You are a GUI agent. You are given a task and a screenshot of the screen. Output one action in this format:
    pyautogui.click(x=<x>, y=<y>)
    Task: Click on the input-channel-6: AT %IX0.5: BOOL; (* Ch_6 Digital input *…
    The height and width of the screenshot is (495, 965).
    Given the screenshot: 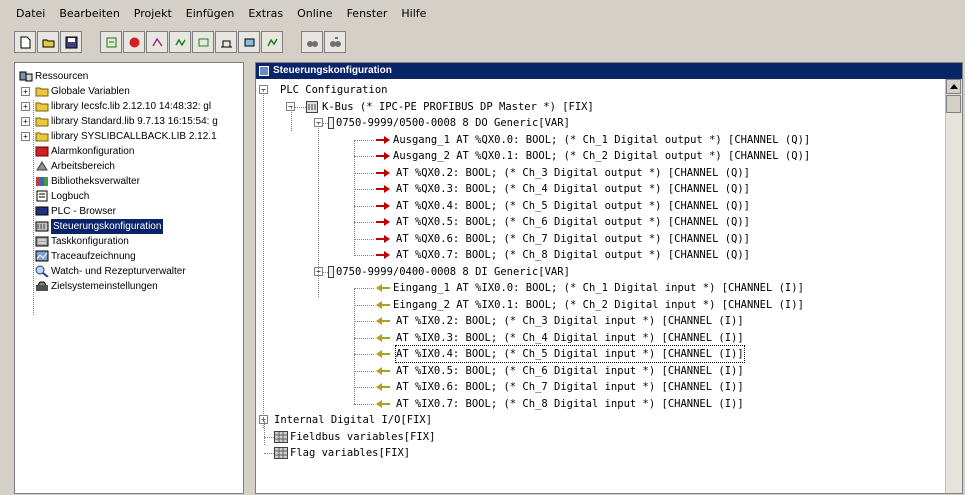 What is the action you would take?
    pyautogui.click(x=601, y=371)
    